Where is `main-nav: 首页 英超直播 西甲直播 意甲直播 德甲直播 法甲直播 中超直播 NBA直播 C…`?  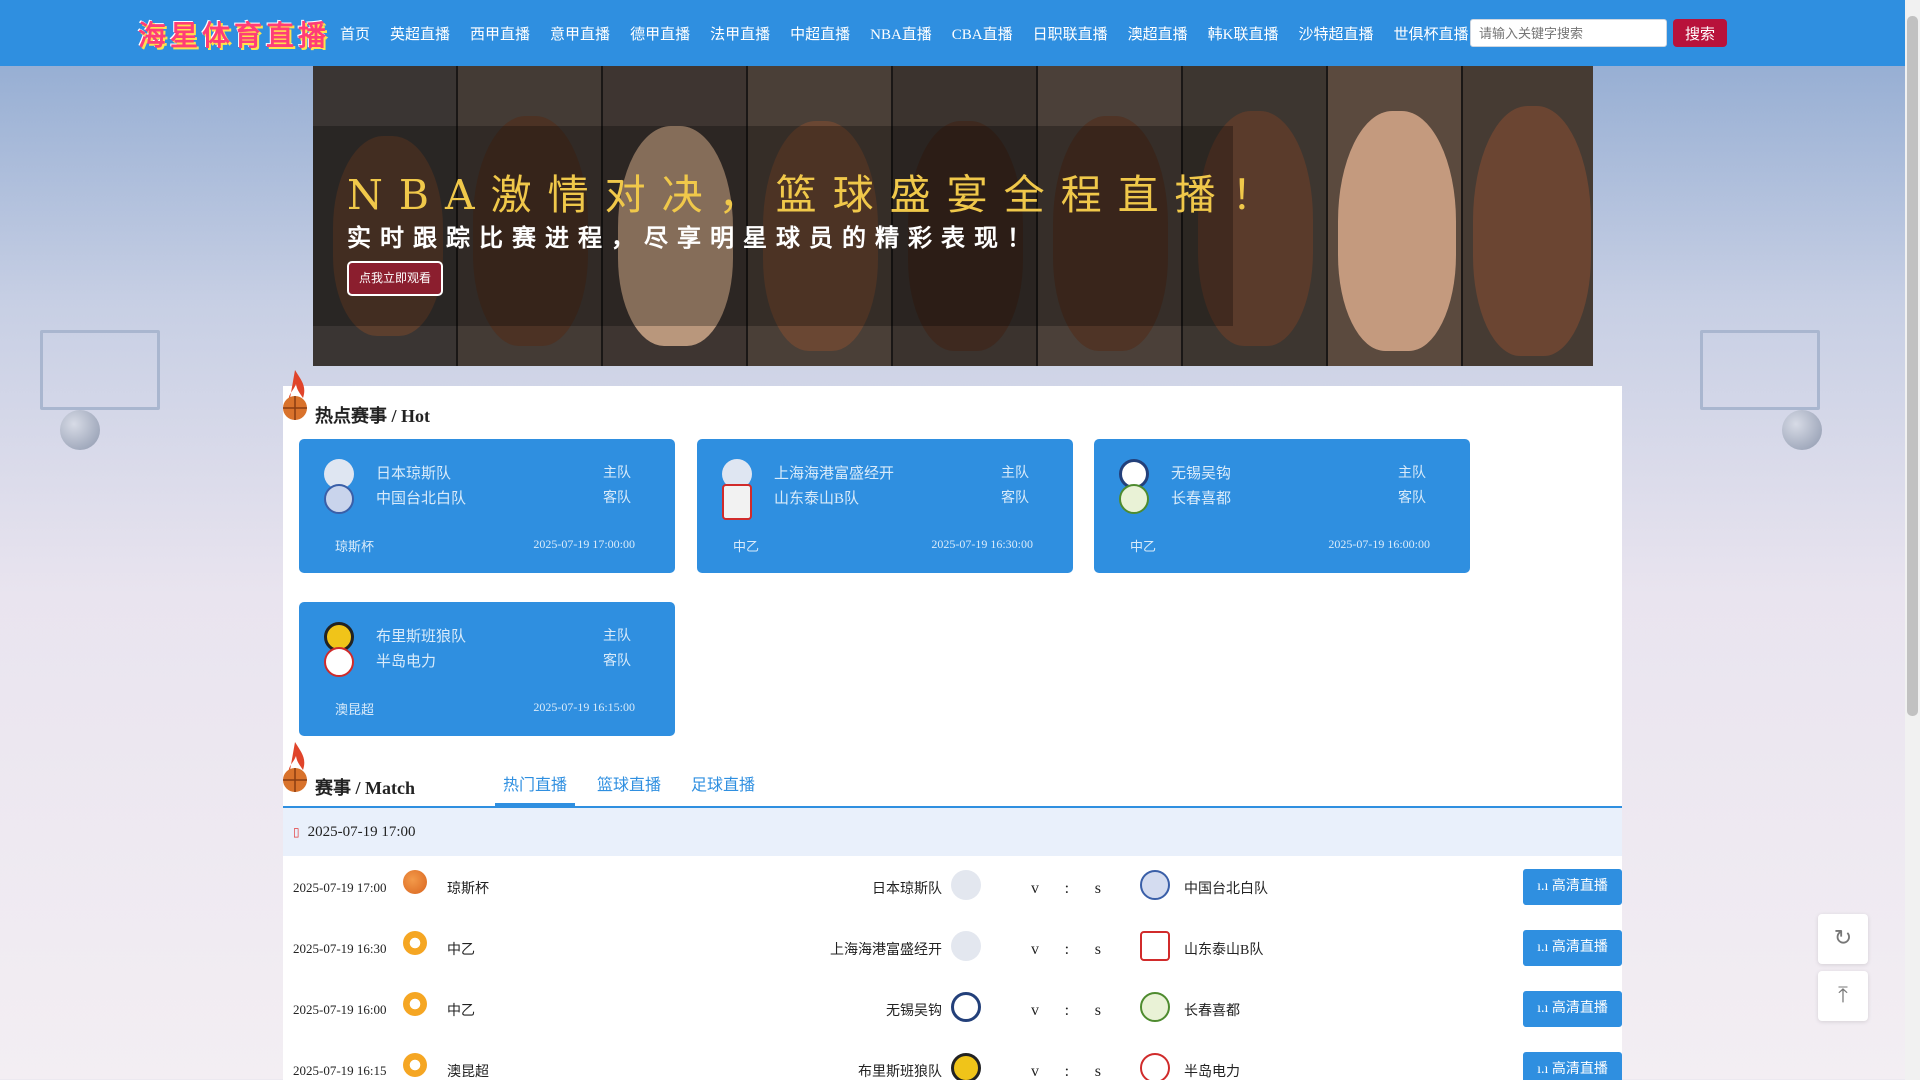
main-nav: 首页 英超直播 西甲直播 意甲直播 德甲直播 法甲直播 中超直播 NBA直播 C… is located at coordinates (904, 33).